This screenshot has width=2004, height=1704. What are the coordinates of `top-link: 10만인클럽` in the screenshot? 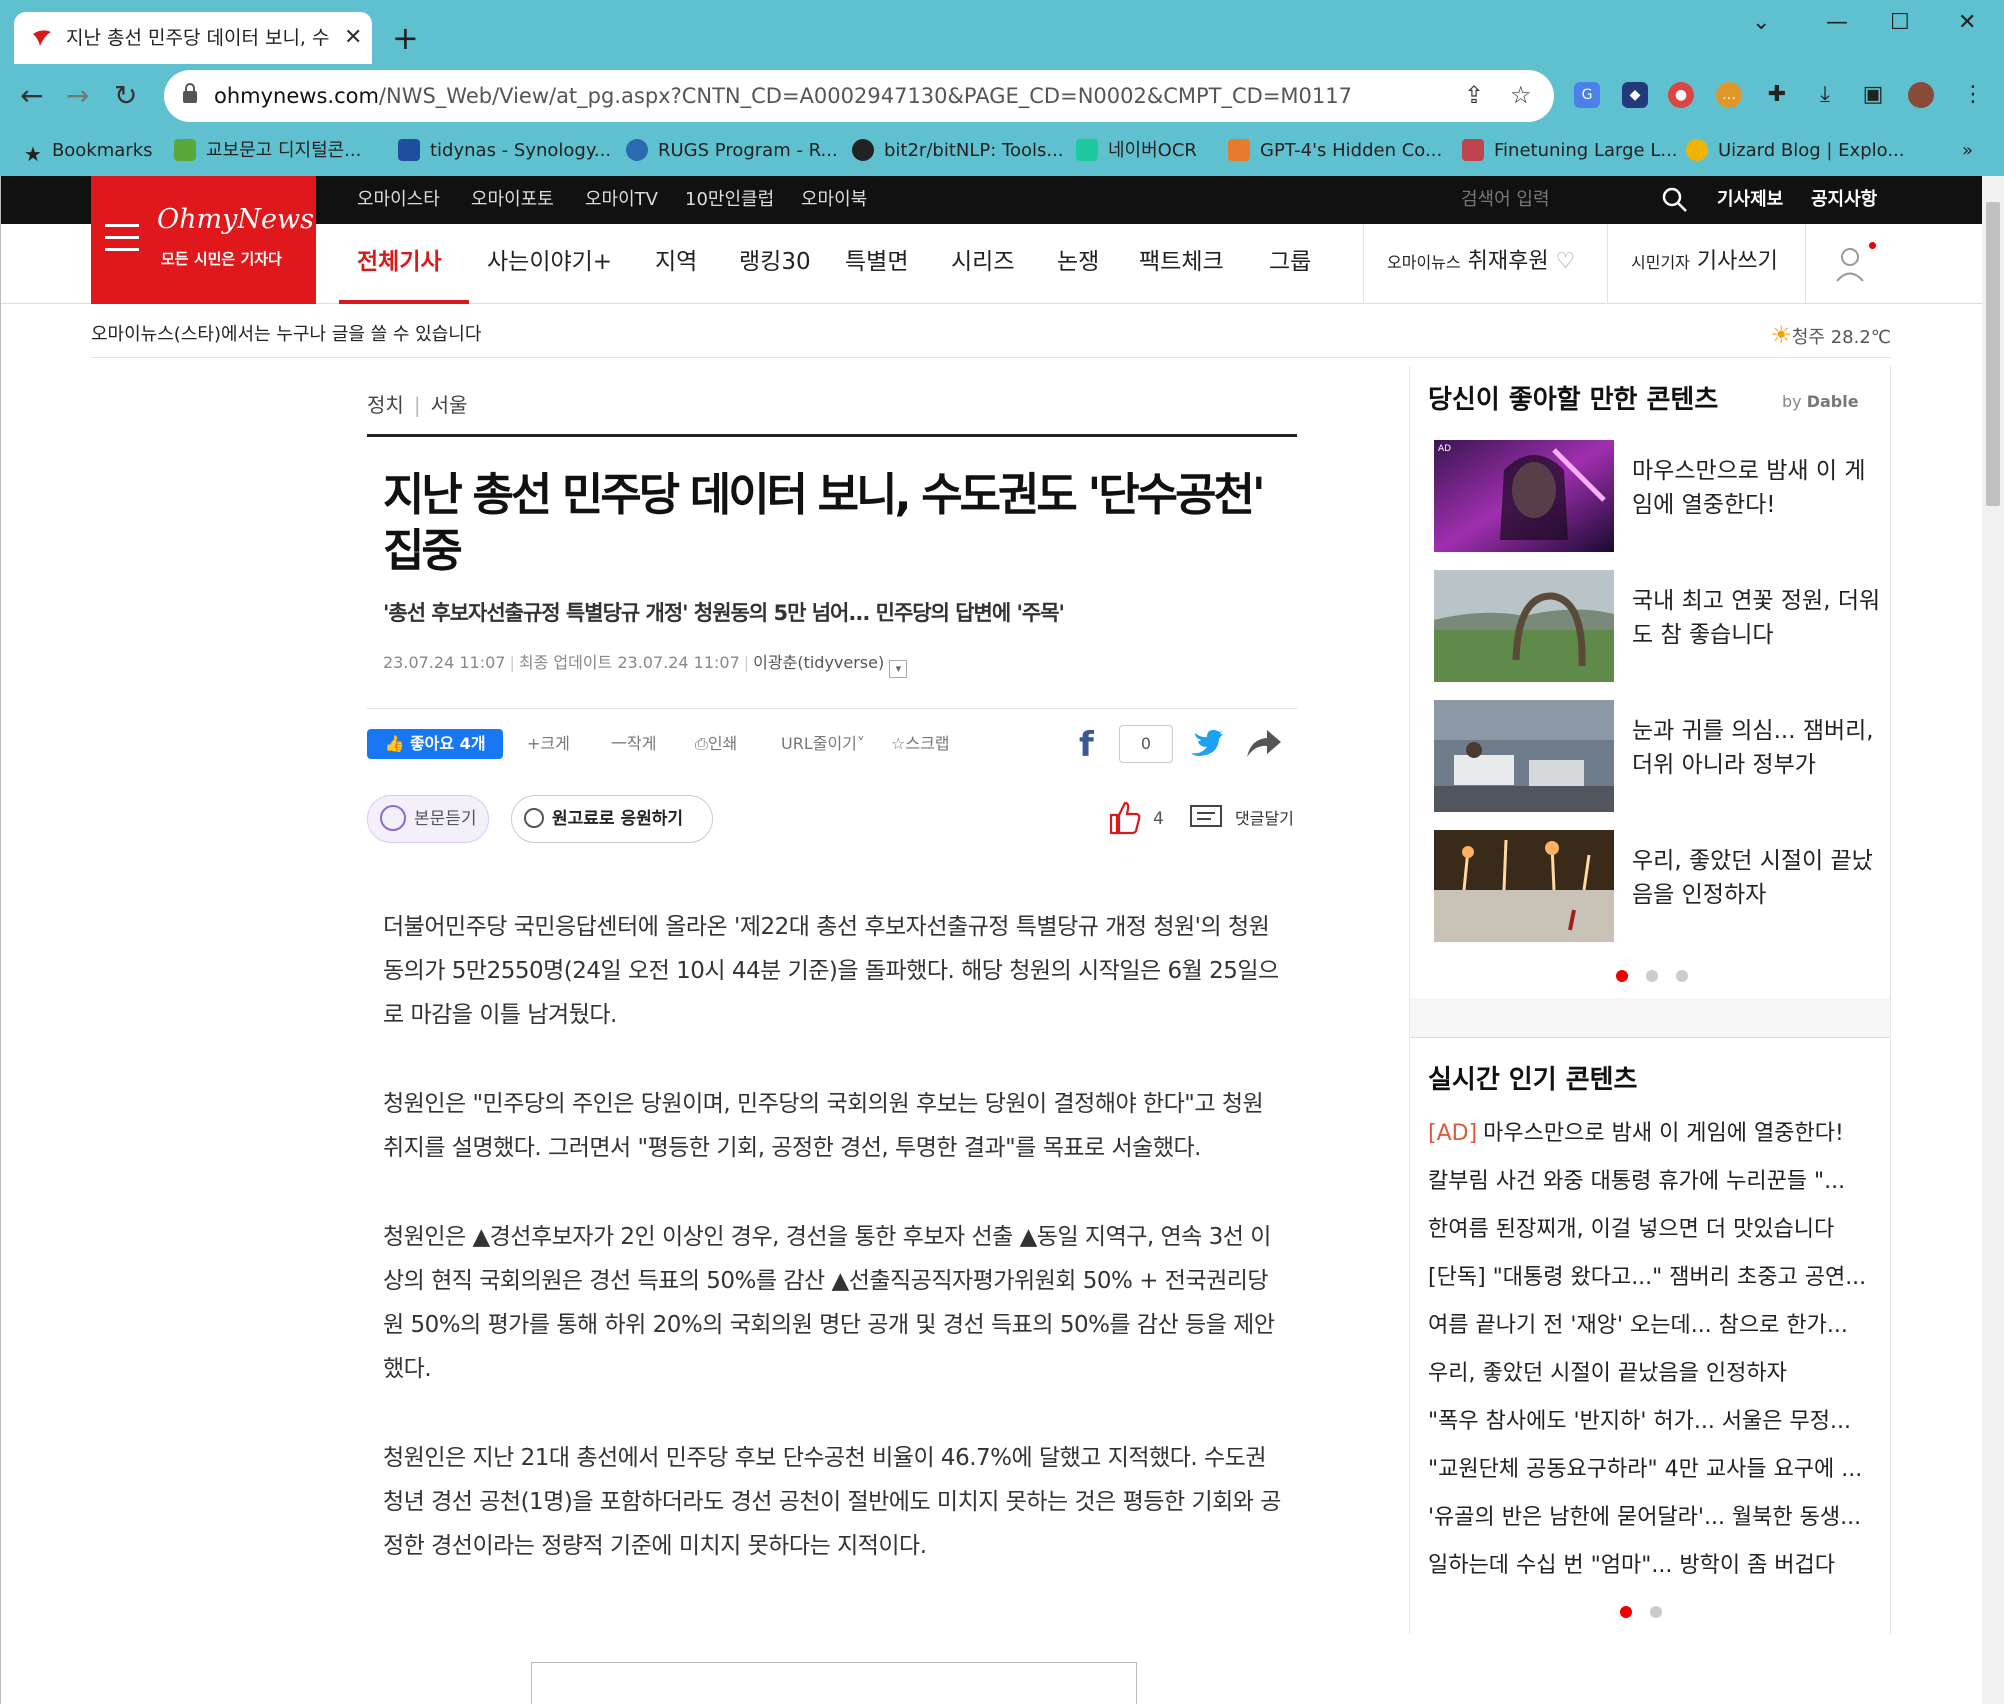 It's located at (729, 200).